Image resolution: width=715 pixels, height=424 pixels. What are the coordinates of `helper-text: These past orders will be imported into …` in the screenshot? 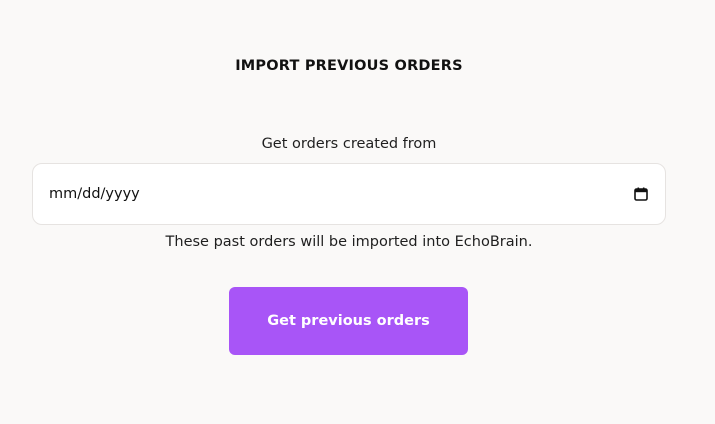 It's located at (349, 242).